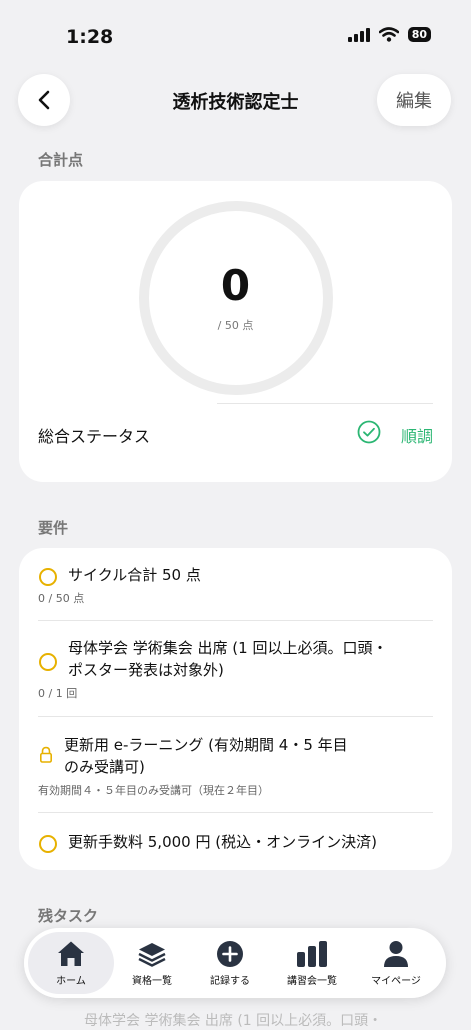 This screenshot has width=471, height=1030. I want to click on requirement-title-line2: のみ受講可), so click(104, 767).